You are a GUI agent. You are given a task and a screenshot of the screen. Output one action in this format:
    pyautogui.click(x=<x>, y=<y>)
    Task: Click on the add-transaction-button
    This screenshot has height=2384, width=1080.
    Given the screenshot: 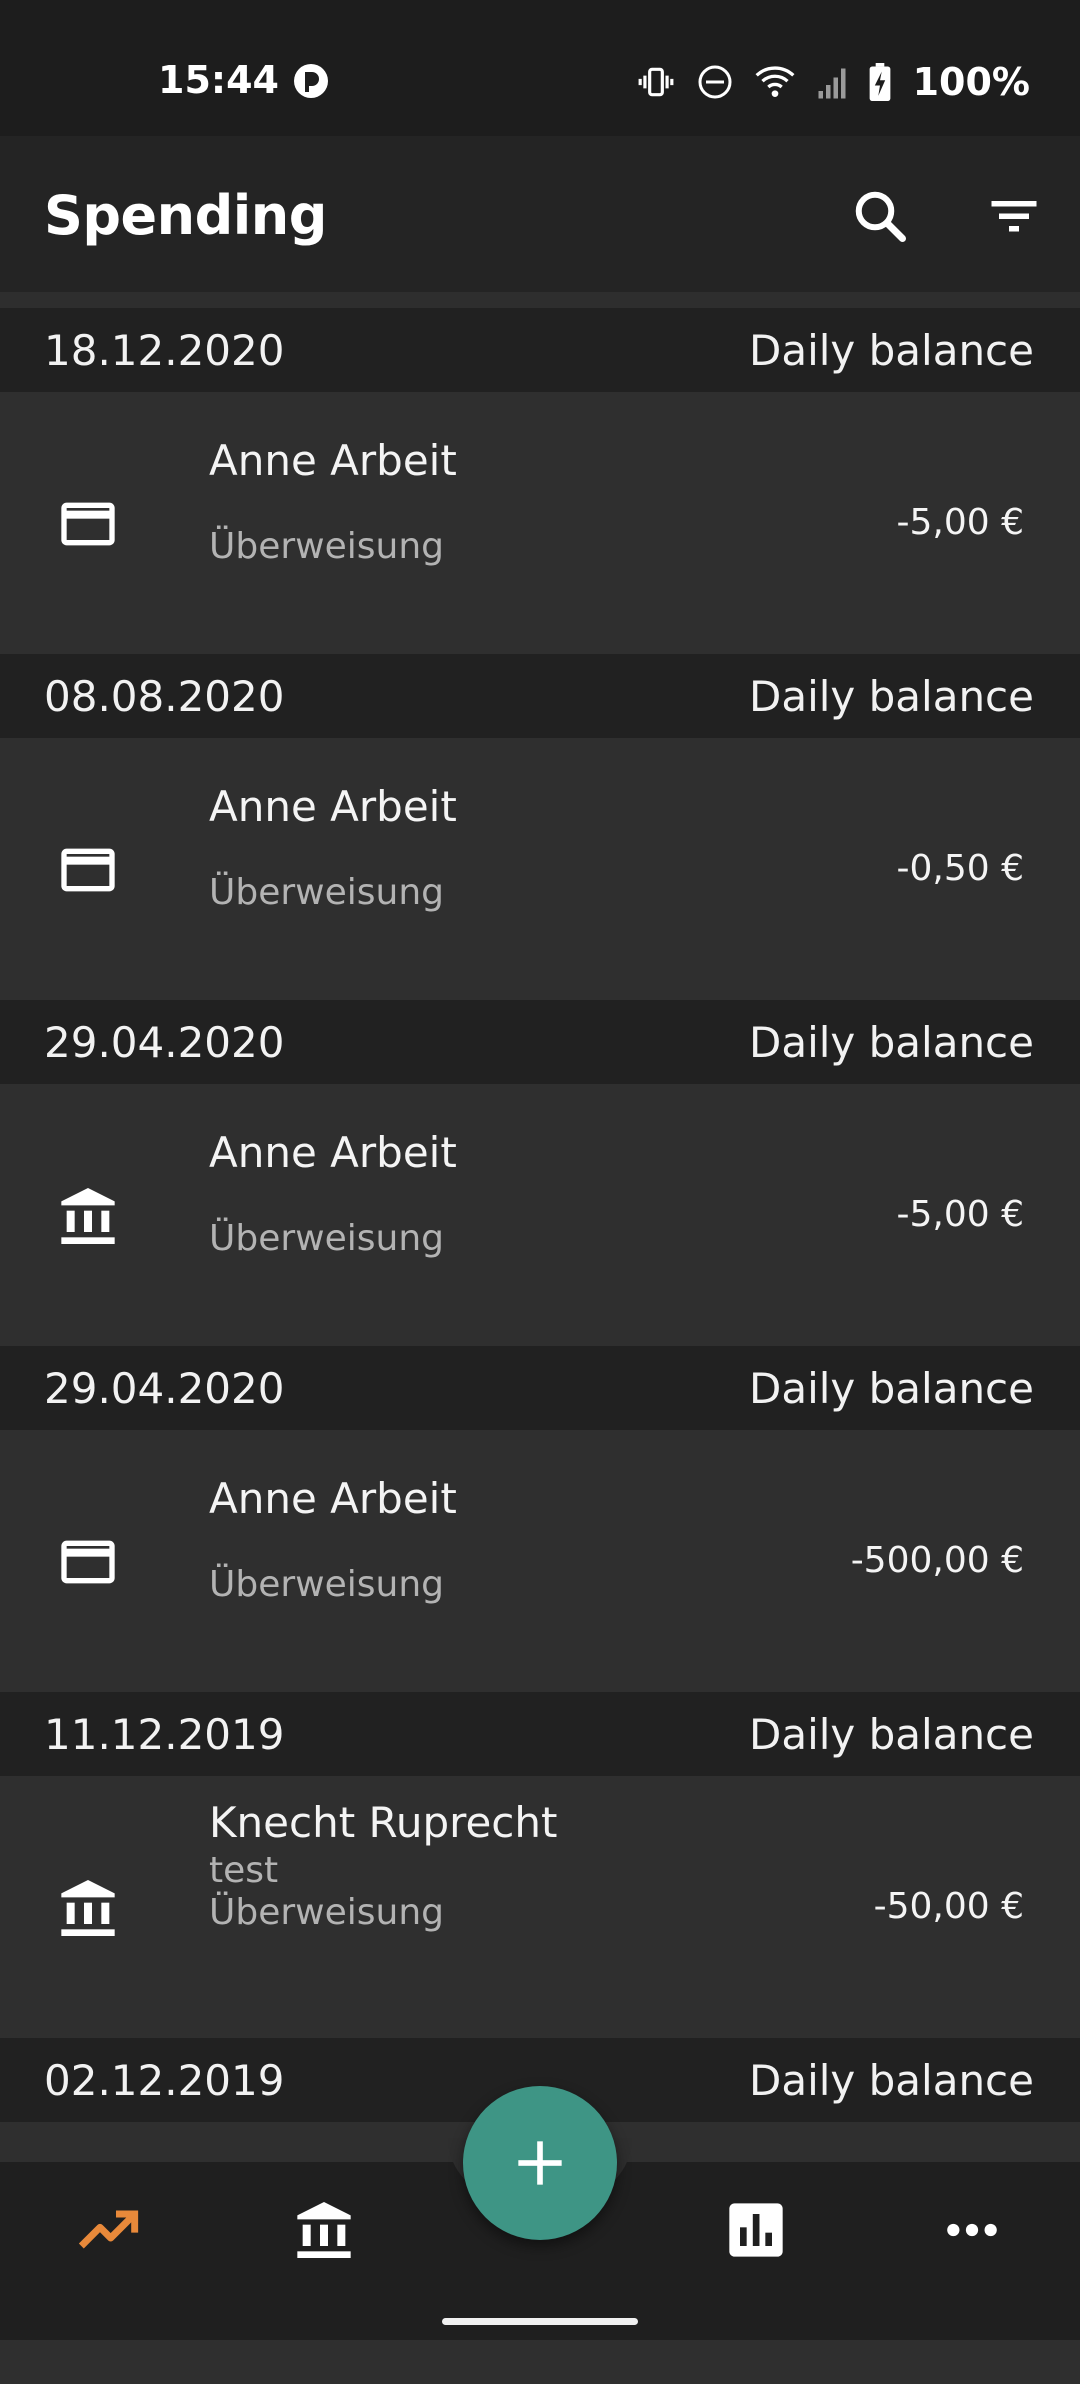 What is the action you would take?
    pyautogui.click(x=540, y=2163)
    